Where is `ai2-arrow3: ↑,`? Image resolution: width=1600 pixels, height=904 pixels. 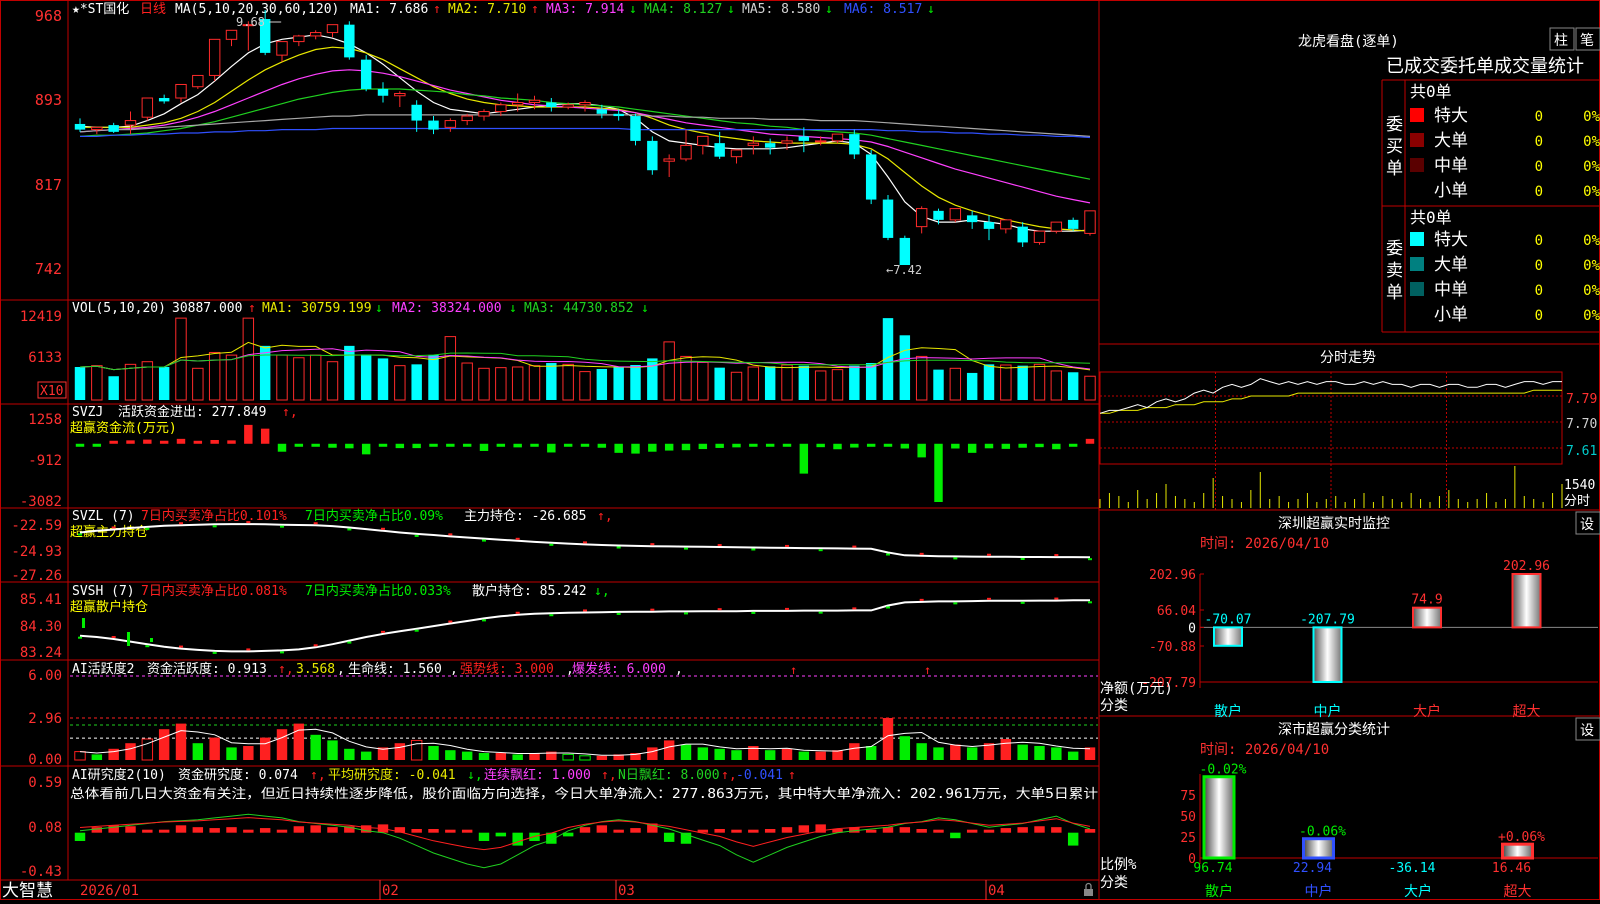
ai2-arrow3: ↑, is located at coordinates (609, 775).